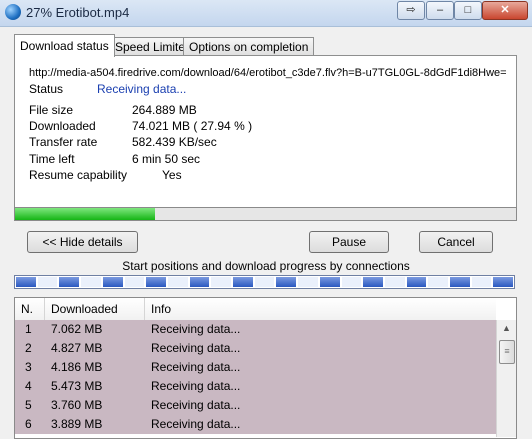 The width and height of the screenshot is (532, 439). I want to click on scroll-thumb: ≡, so click(507, 352).